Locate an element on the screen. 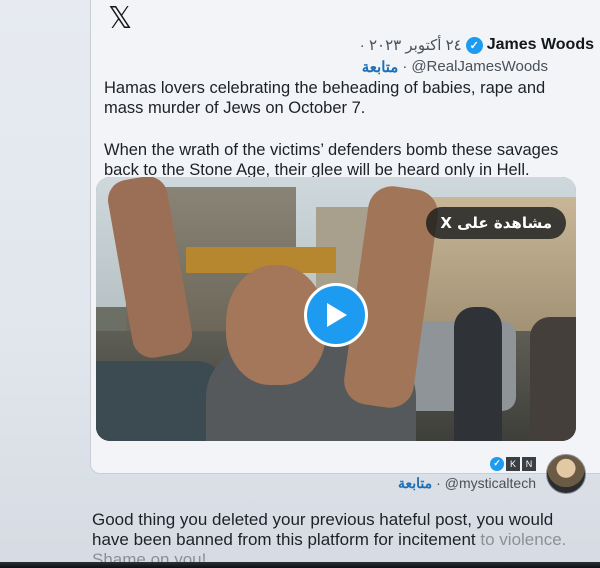  reply-follow-button: متابعة is located at coordinates (415, 483).